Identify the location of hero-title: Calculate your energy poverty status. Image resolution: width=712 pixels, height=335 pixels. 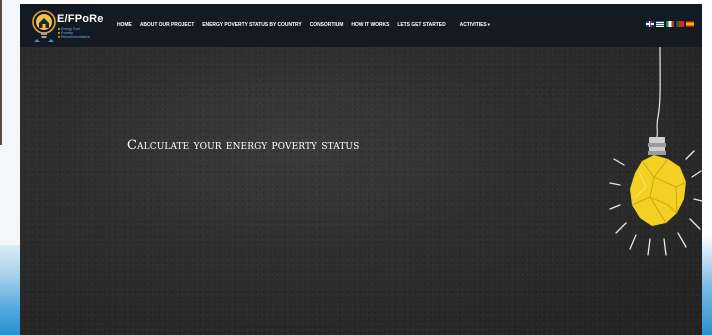
(243, 145).